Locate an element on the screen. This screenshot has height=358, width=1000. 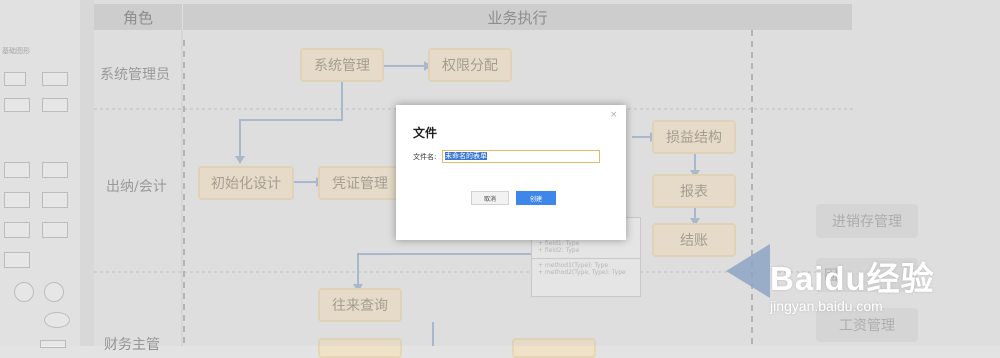
watermark-arrow-icon is located at coordinates (748, 271).